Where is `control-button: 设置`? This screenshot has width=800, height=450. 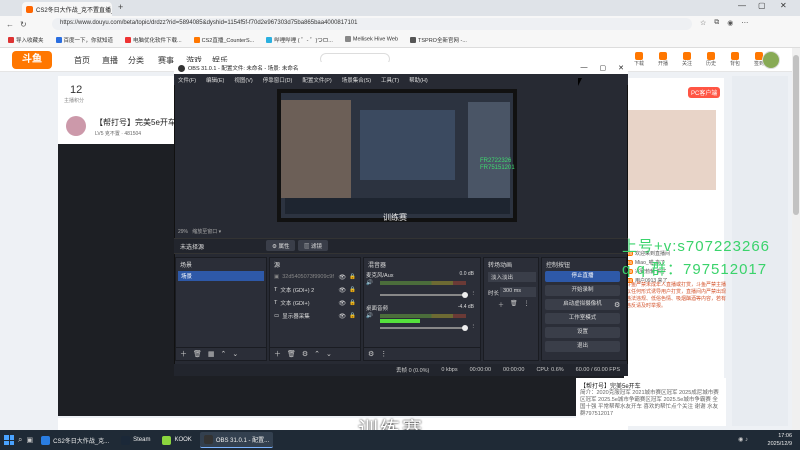 control-button: 设置 is located at coordinates (582, 332).